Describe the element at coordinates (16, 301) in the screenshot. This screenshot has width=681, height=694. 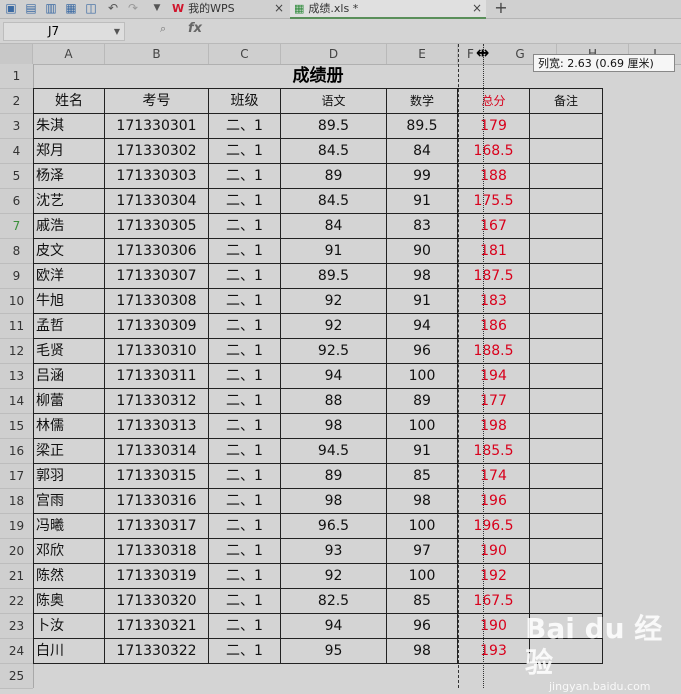
I see `row-header: 10` at that location.